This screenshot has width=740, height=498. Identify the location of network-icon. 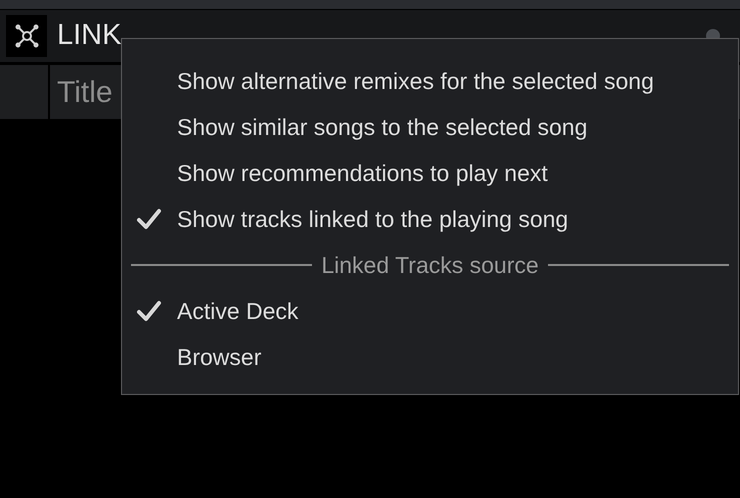
(26, 36).